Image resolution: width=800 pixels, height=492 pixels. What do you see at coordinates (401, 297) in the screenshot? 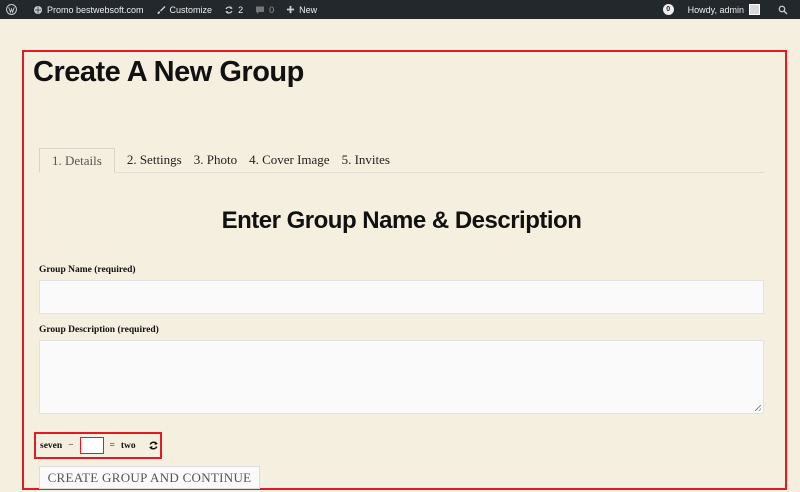
I see `group-name-input` at bounding box center [401, 297].